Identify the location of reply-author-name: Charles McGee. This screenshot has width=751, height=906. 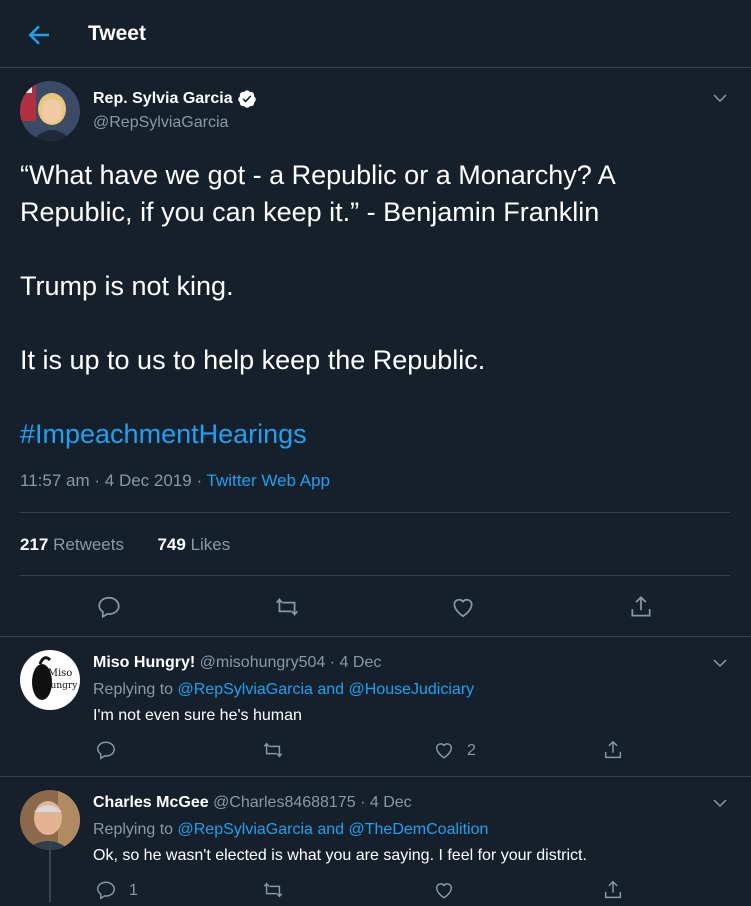
(151, 802).